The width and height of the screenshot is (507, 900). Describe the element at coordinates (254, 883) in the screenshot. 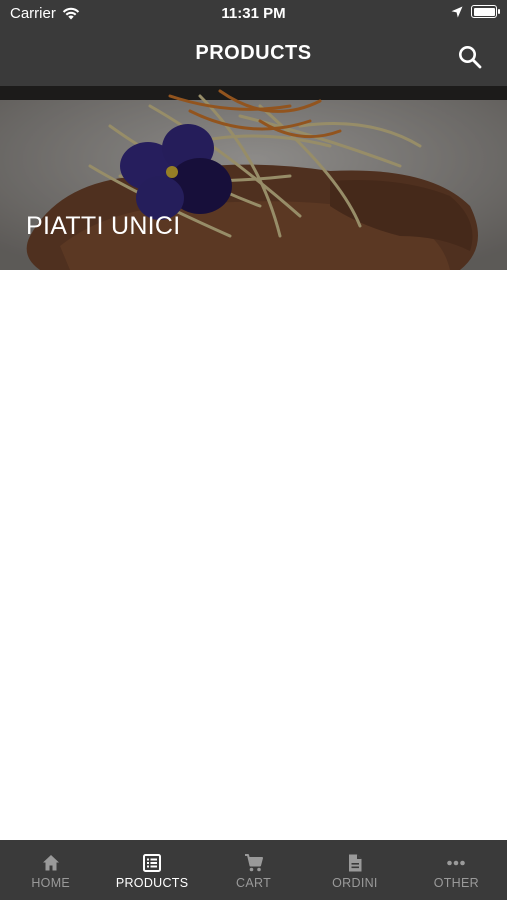

I see `tab-cart-label: CART` at that location.